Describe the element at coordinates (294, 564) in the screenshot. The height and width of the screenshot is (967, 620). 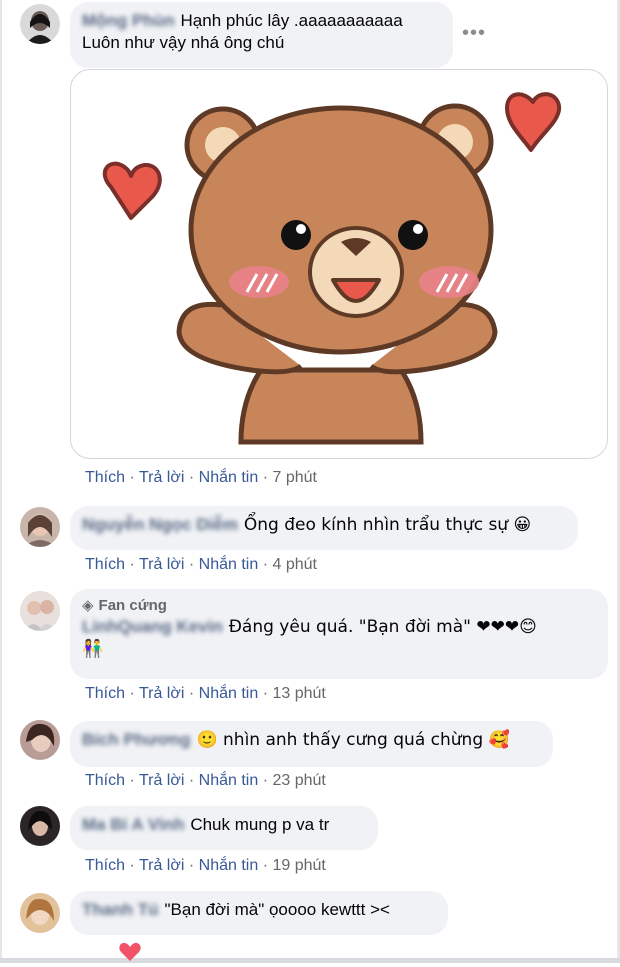
I see `timestamp: 4 phút` at that location.